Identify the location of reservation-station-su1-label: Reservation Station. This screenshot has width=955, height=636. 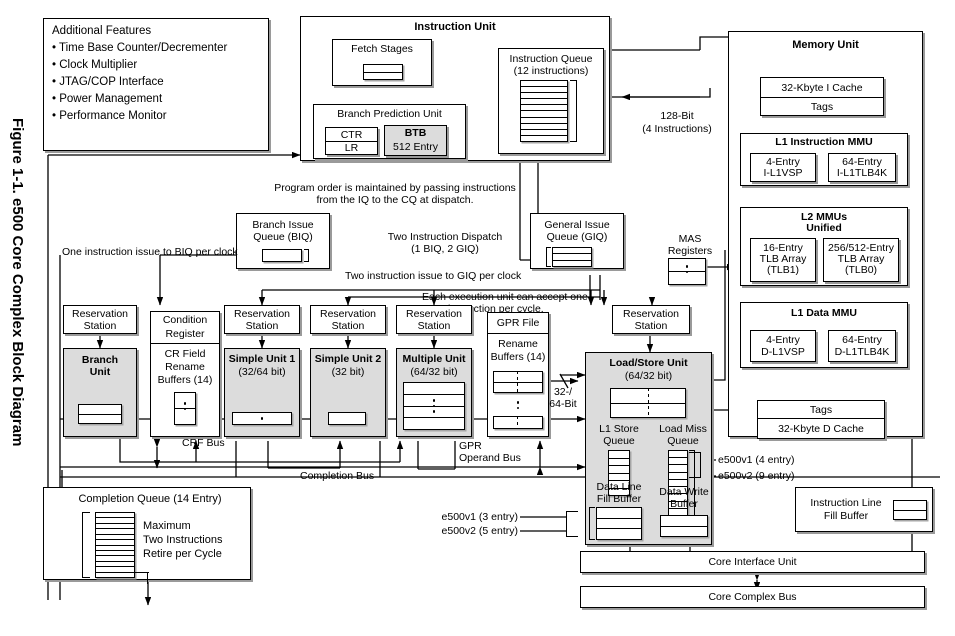
(262, 319).